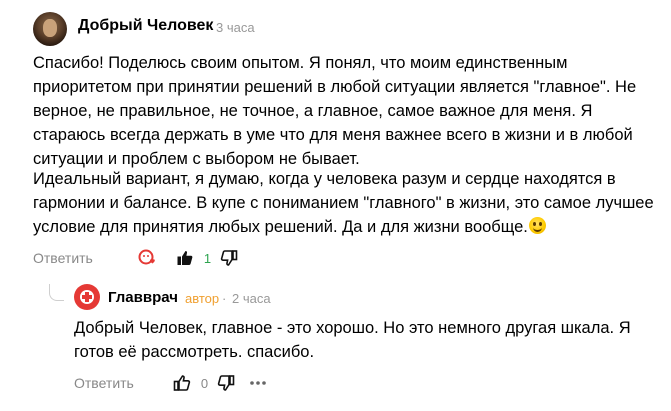 The width and height of the screenshot is (671, 411). I want to click on comment-actions: Ответить 1, so click(136, 258).